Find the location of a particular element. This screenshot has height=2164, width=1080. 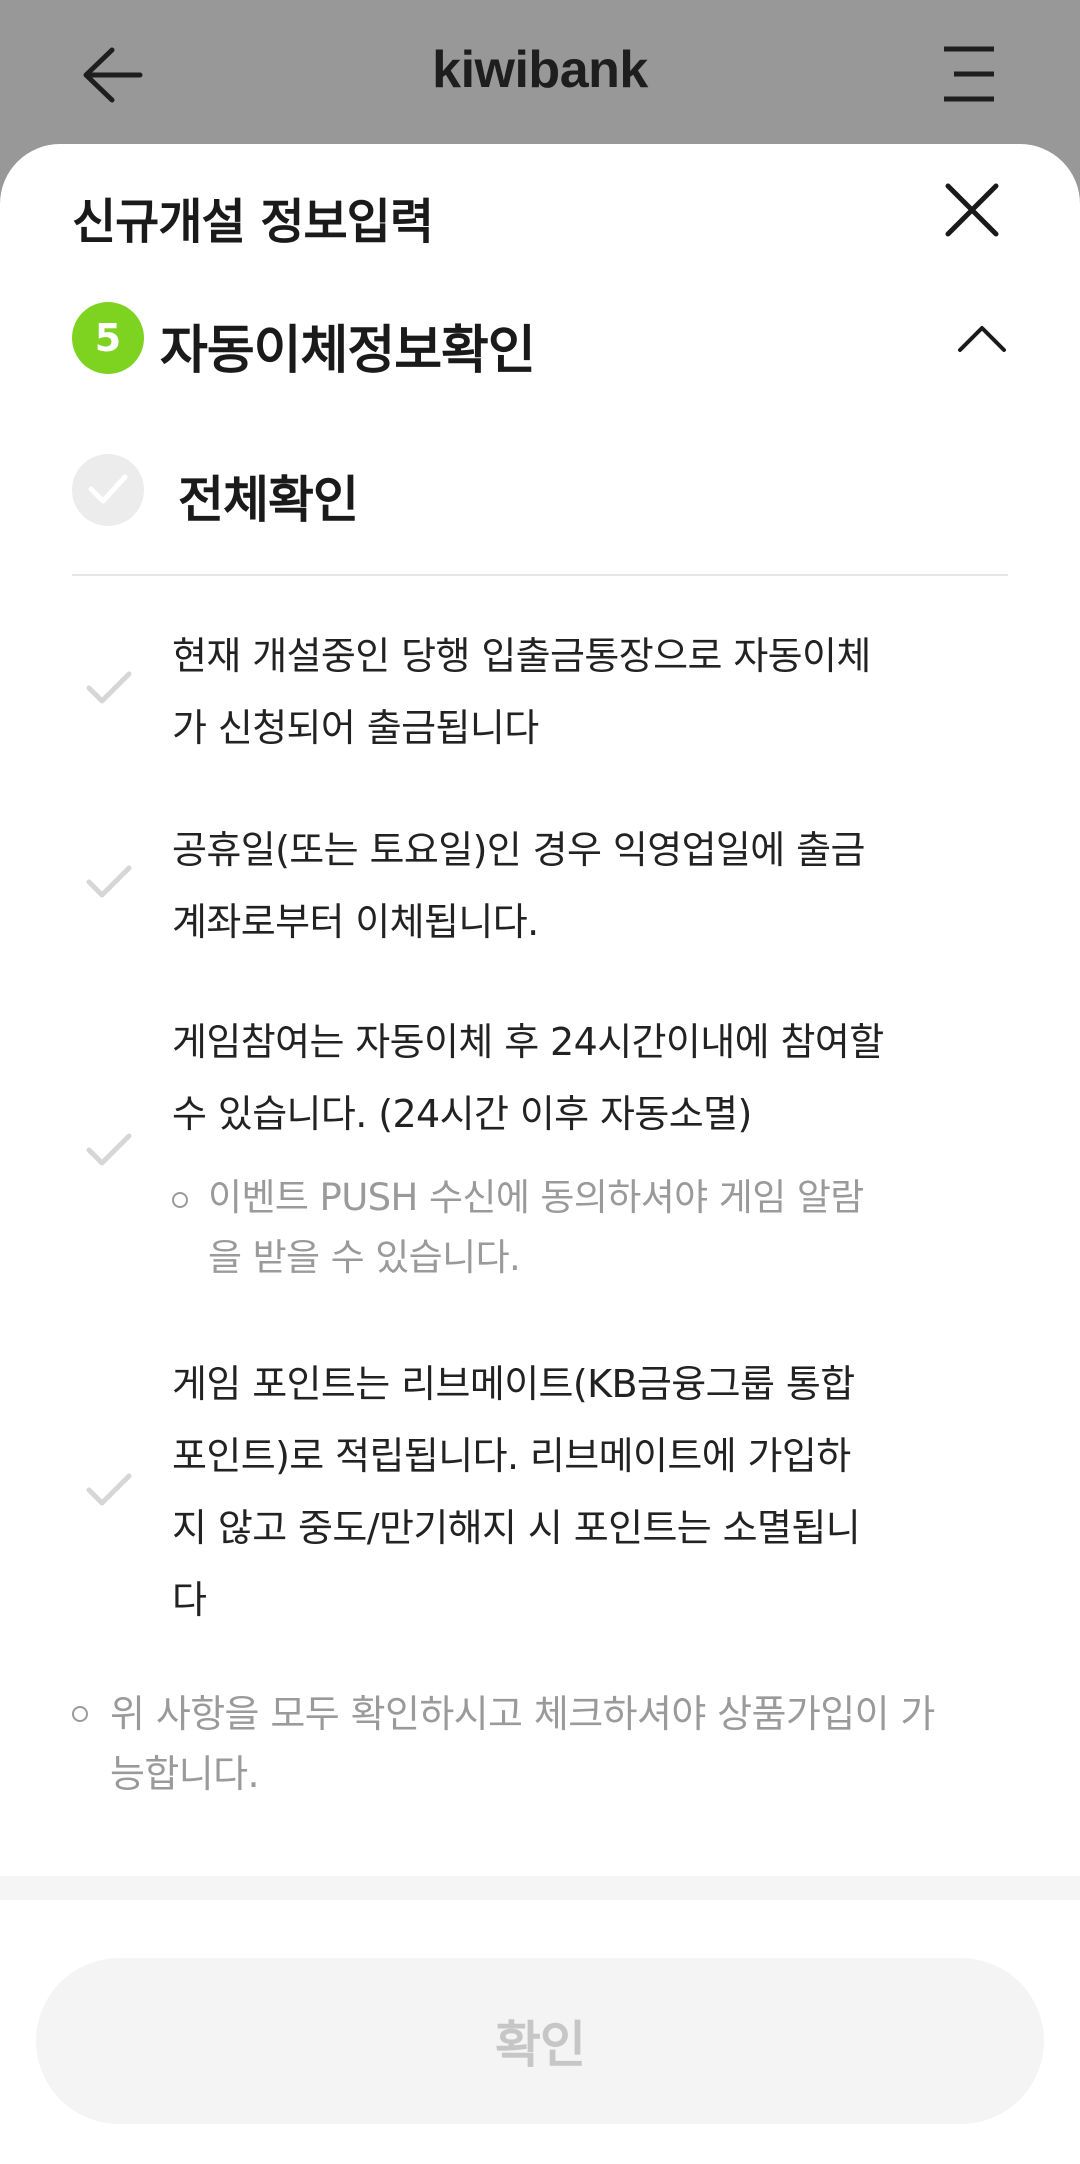

step-title: 자동이체정보확인 is located at coordinates (348, 351).